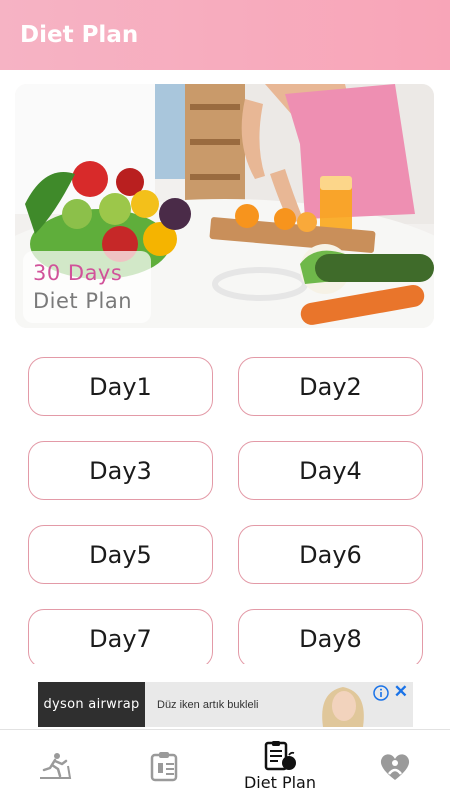  I want to click on day-3-button: Day3, so click(120, 470).